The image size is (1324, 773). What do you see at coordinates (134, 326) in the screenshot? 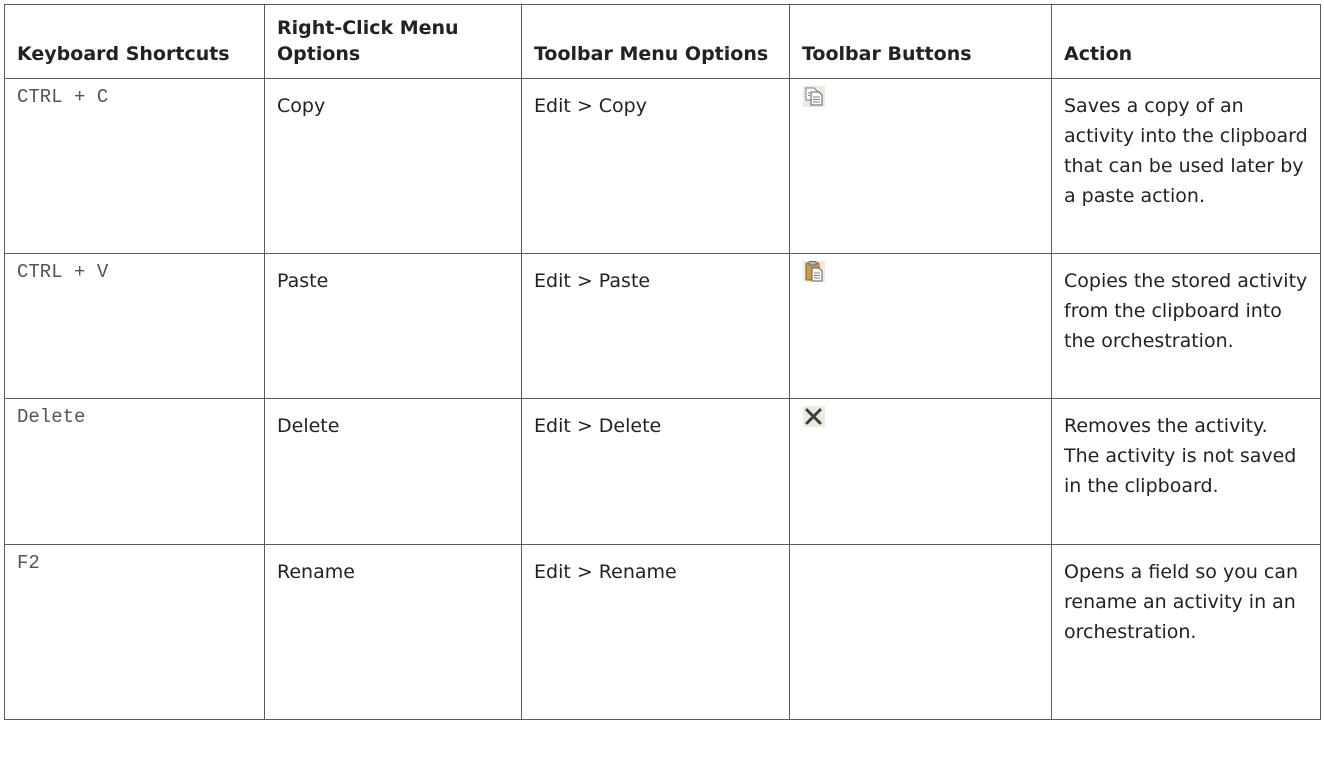
I see `shortcut-cell: CTRL + V` at bounding box center [134, 326].